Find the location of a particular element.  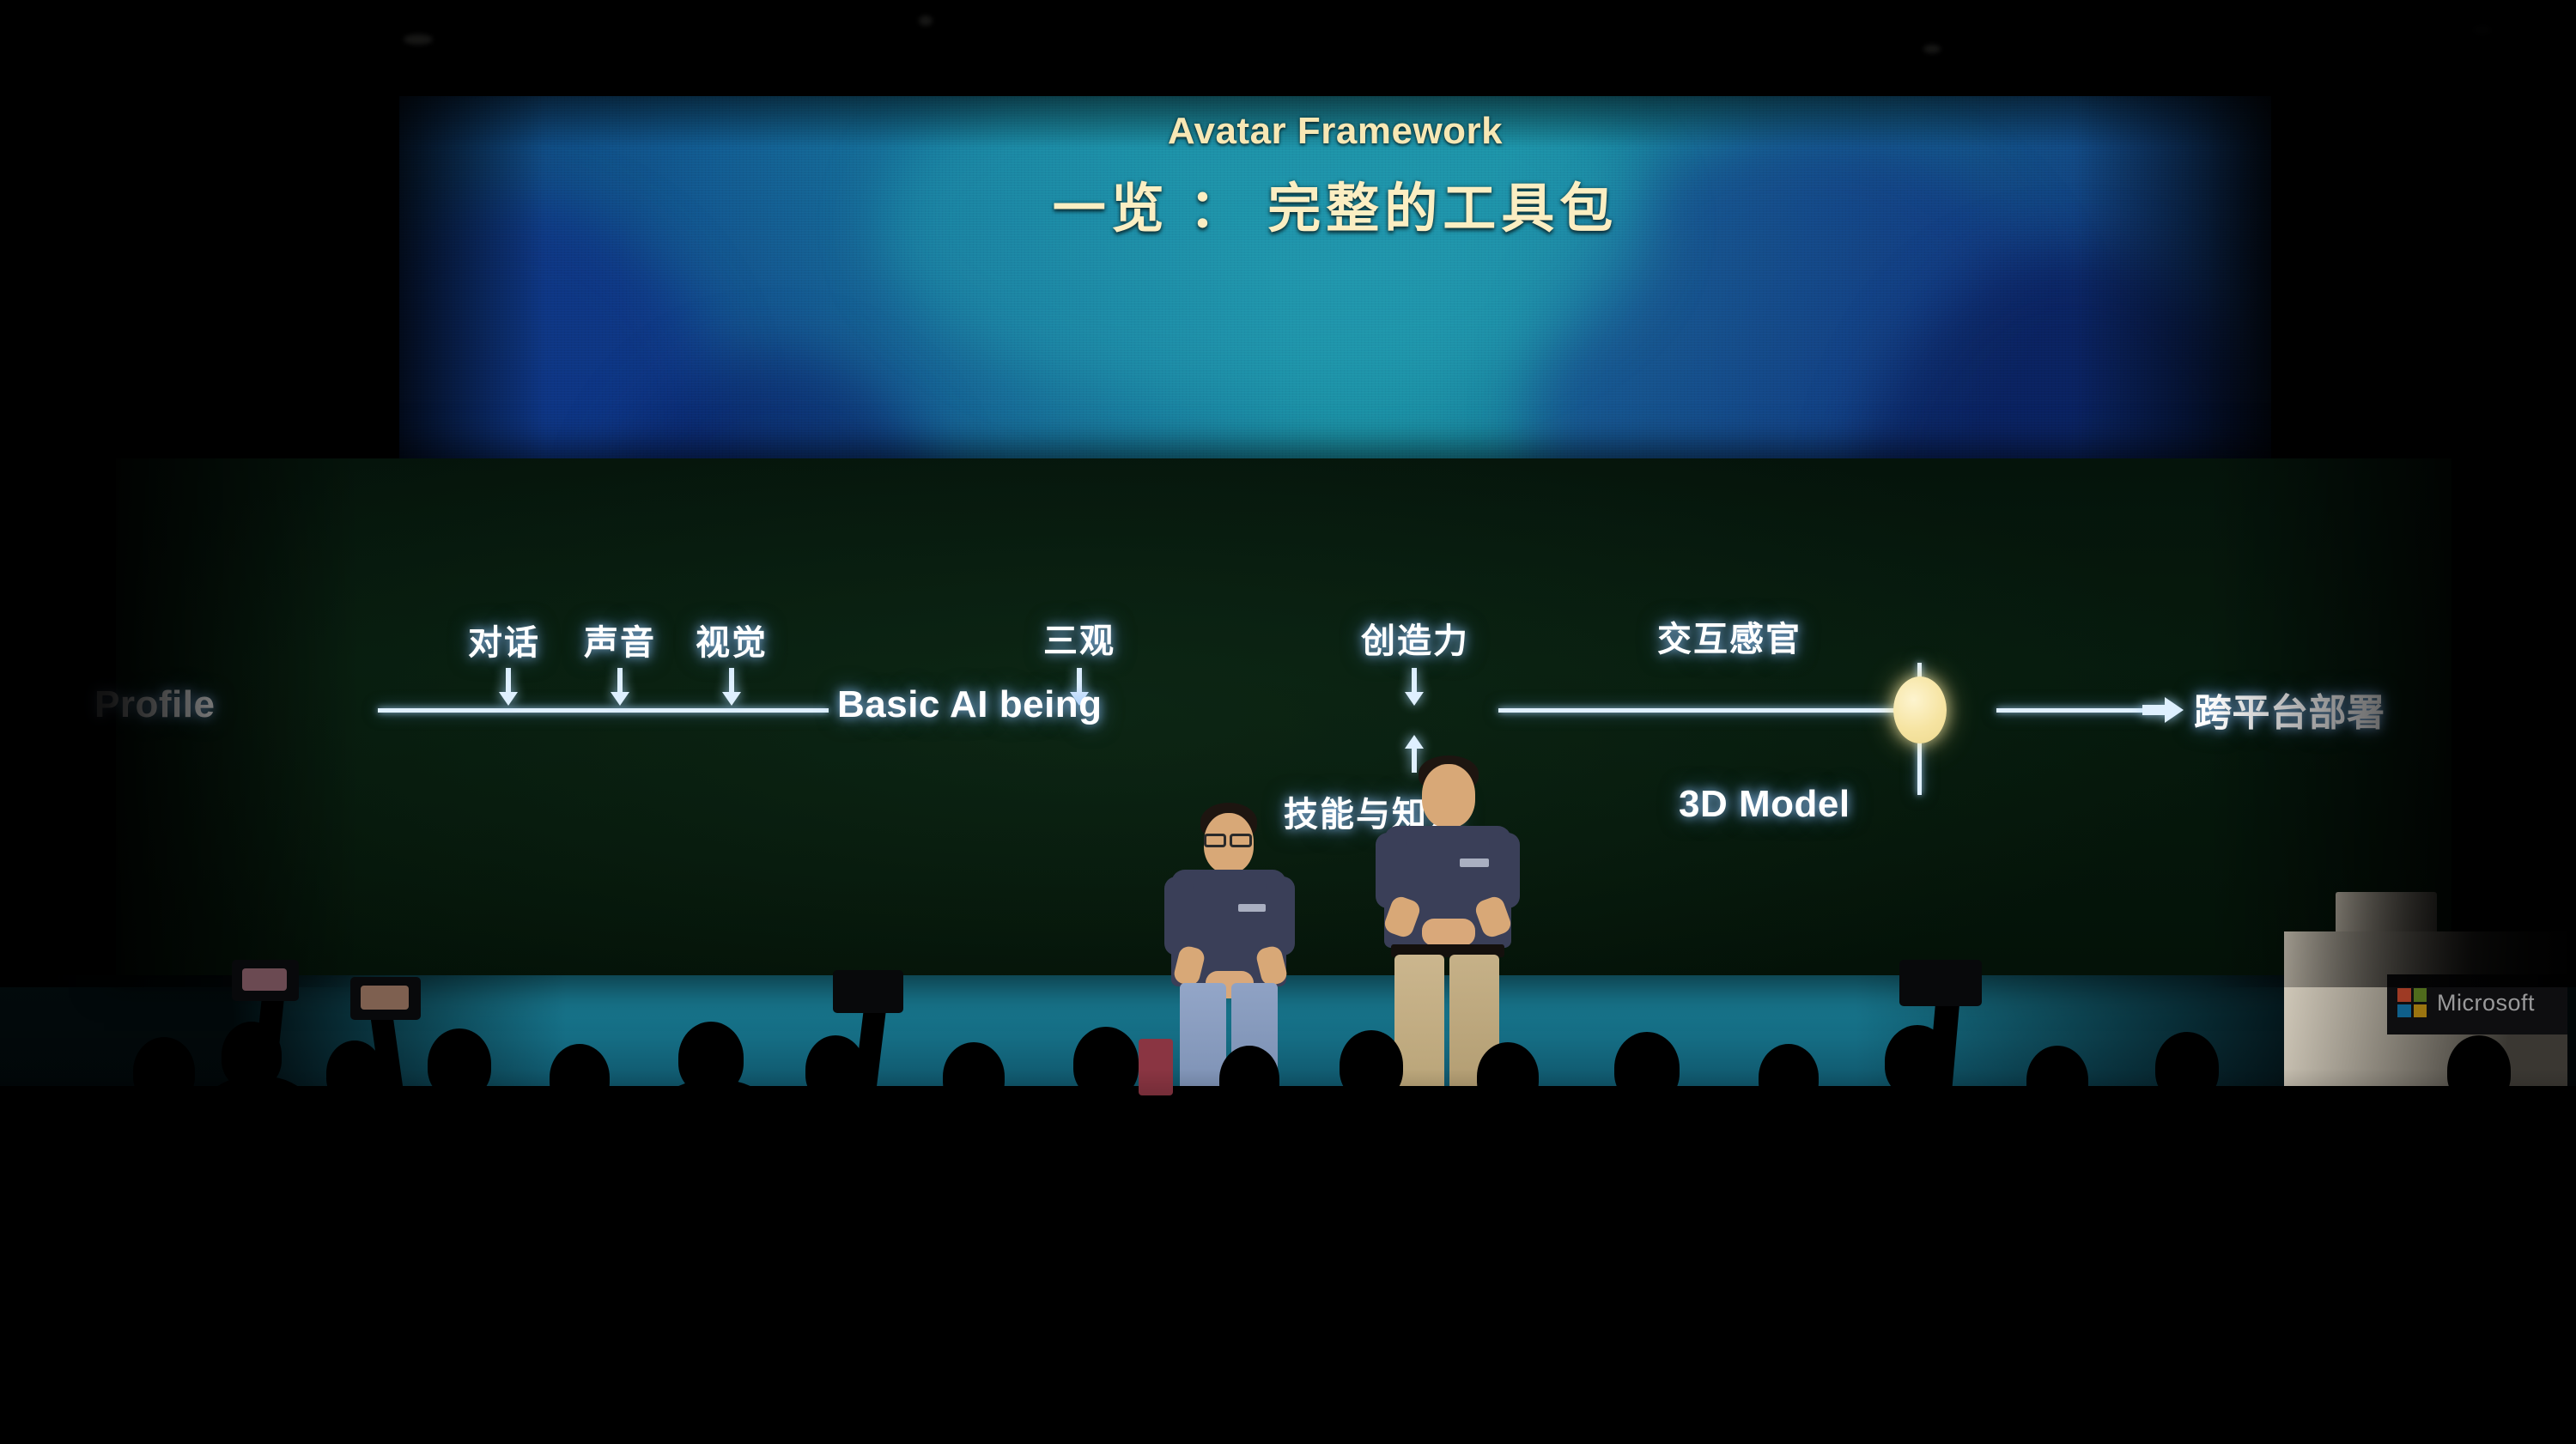

diagram-label-vision: 视觉 is located at coordinates (732, 643).